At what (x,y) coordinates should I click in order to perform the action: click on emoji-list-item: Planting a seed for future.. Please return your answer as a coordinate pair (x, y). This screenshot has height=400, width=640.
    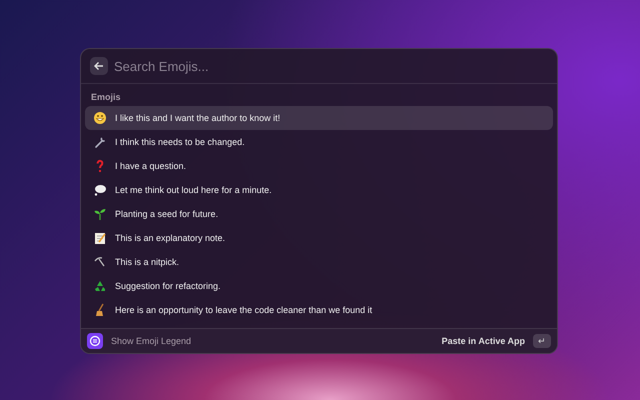
    Looking at the image, I should click on (319, 214).